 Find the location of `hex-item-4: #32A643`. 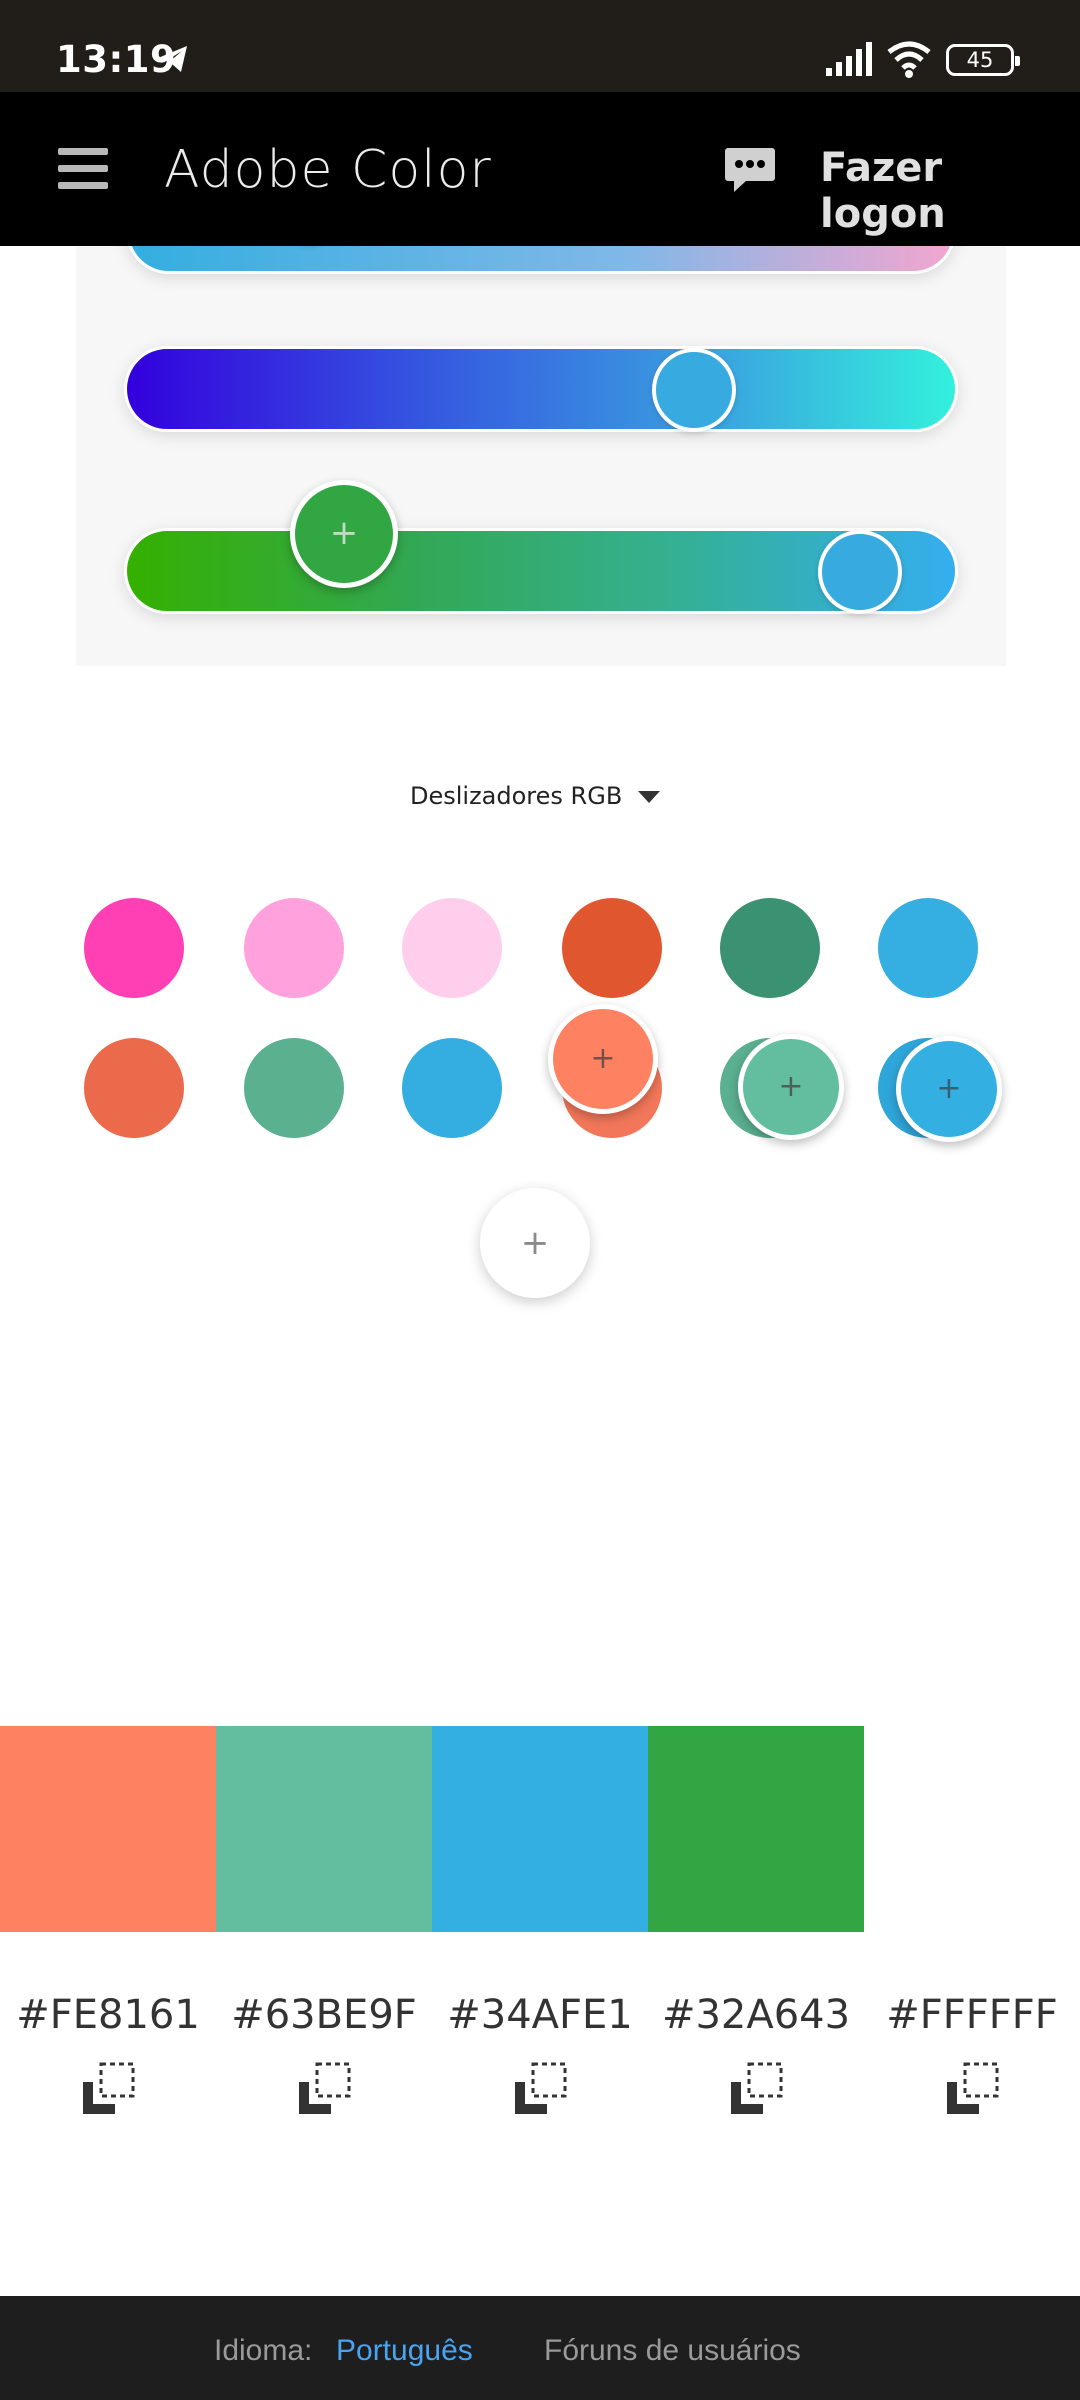

hex-item-4: #32A643 is located at coordinates (756, 2055).